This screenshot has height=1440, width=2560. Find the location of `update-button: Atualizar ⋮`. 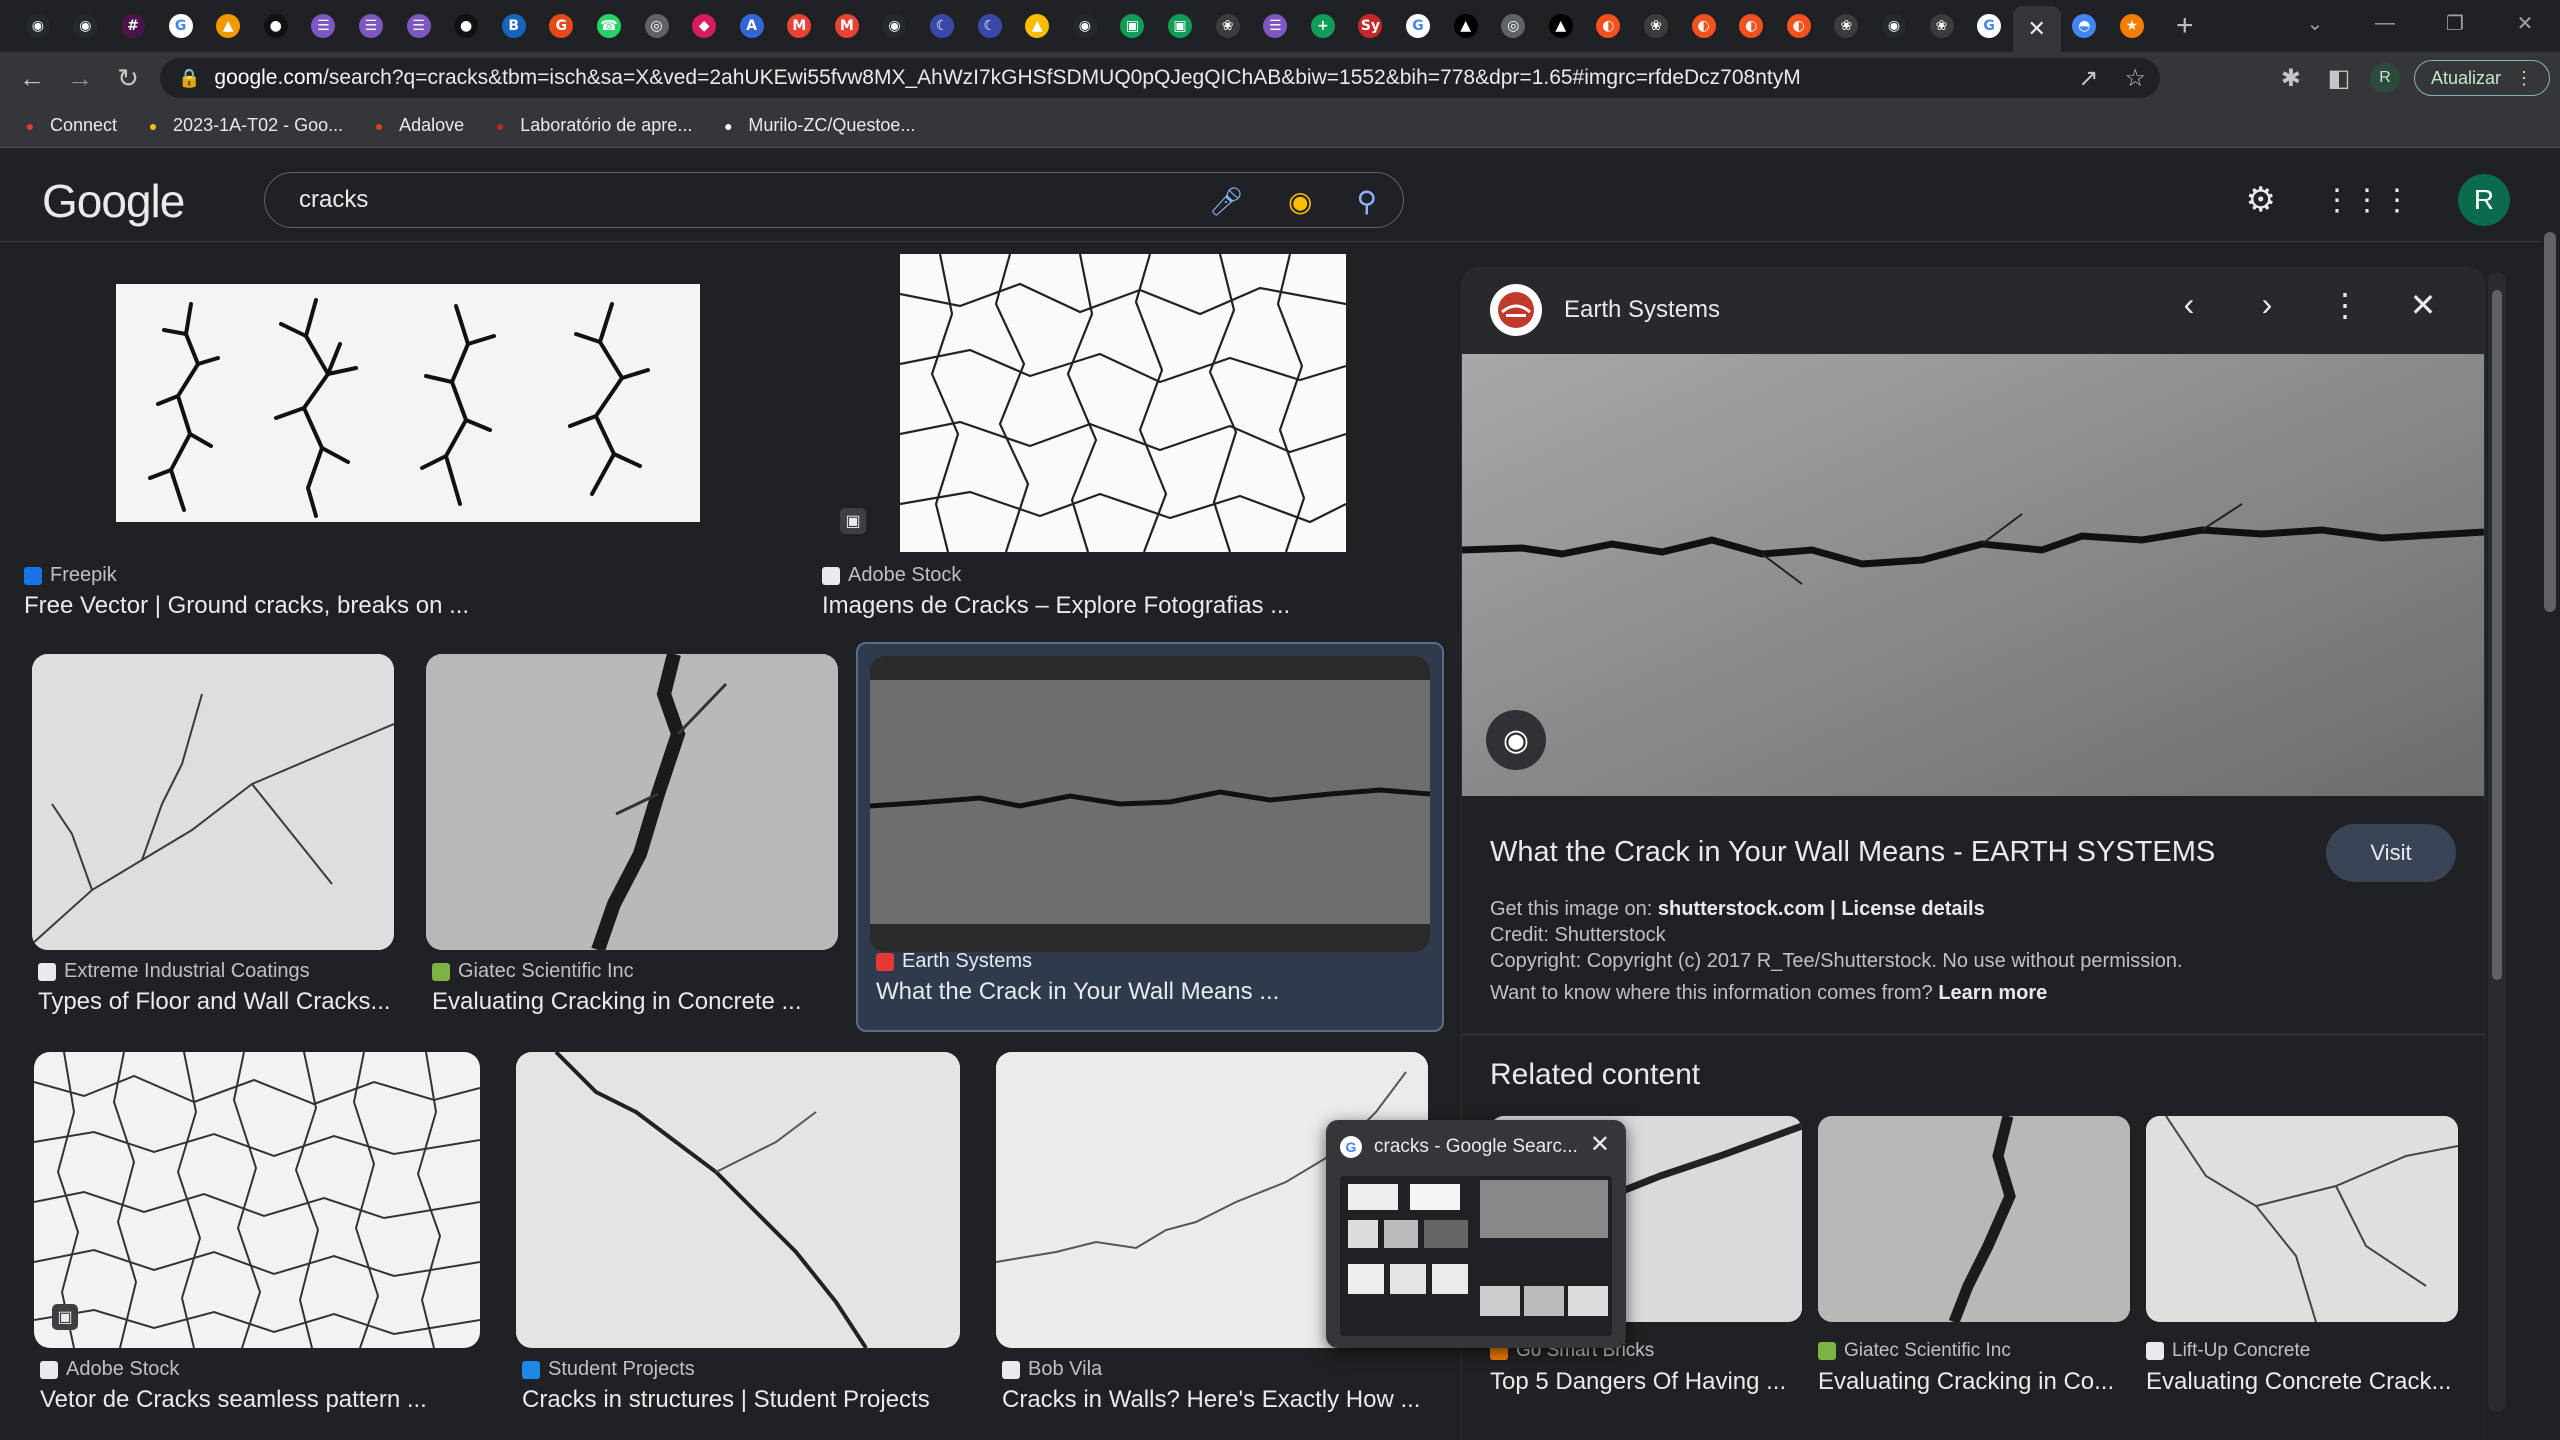

update-button: Atualizar ⋮ is located at coordinates (2481, 78).